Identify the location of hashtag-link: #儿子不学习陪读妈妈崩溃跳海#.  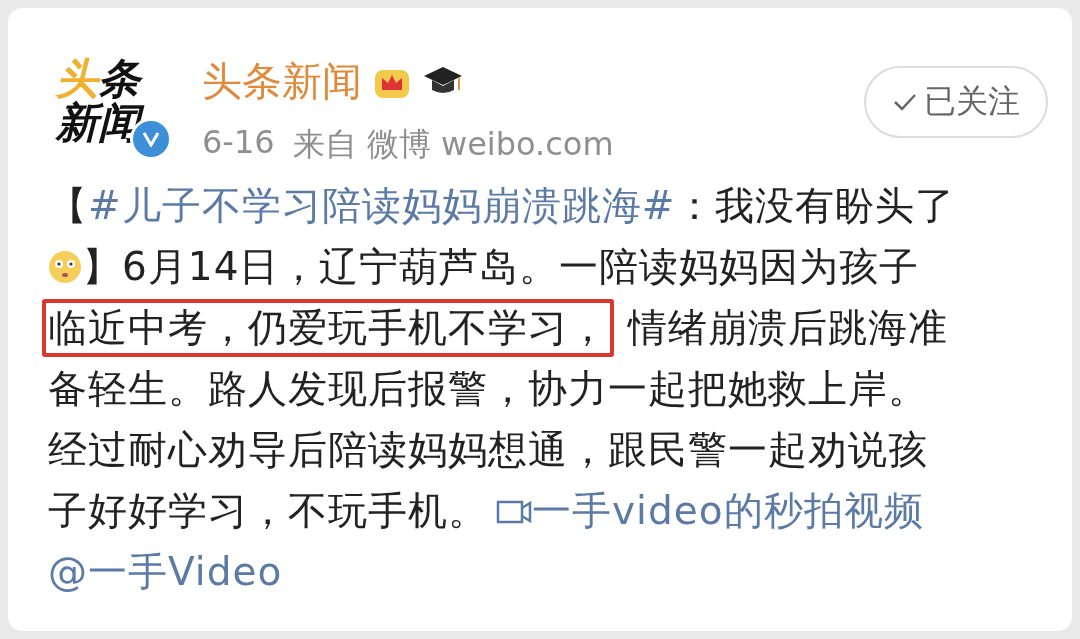
(382, 205).